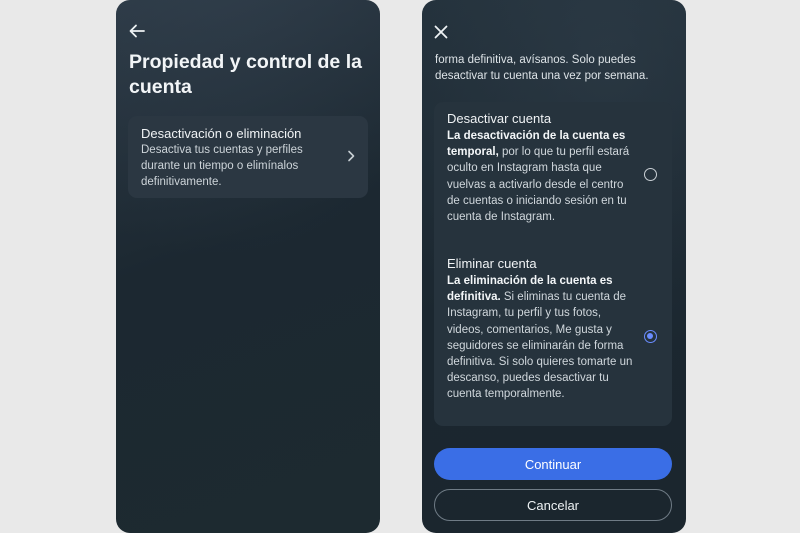 Image resolution: width=800 pixels, height=533 pixels. I want to click on cancel-button: Cancelar, so click(553, 505).